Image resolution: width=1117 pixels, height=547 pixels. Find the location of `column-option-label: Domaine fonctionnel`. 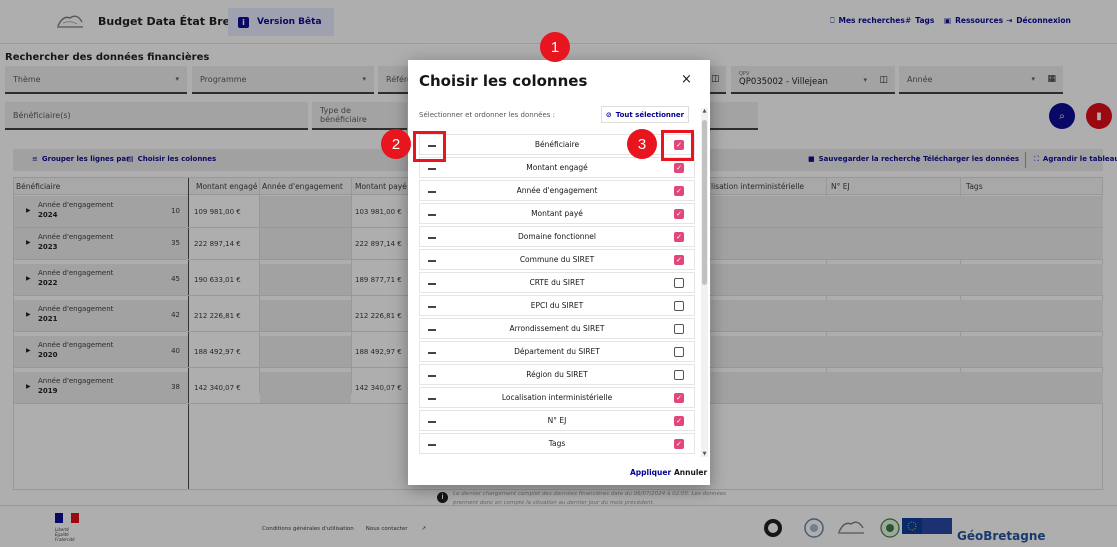

column-option-label: Domaine fonctionnel is located at coordinates (557, 236).